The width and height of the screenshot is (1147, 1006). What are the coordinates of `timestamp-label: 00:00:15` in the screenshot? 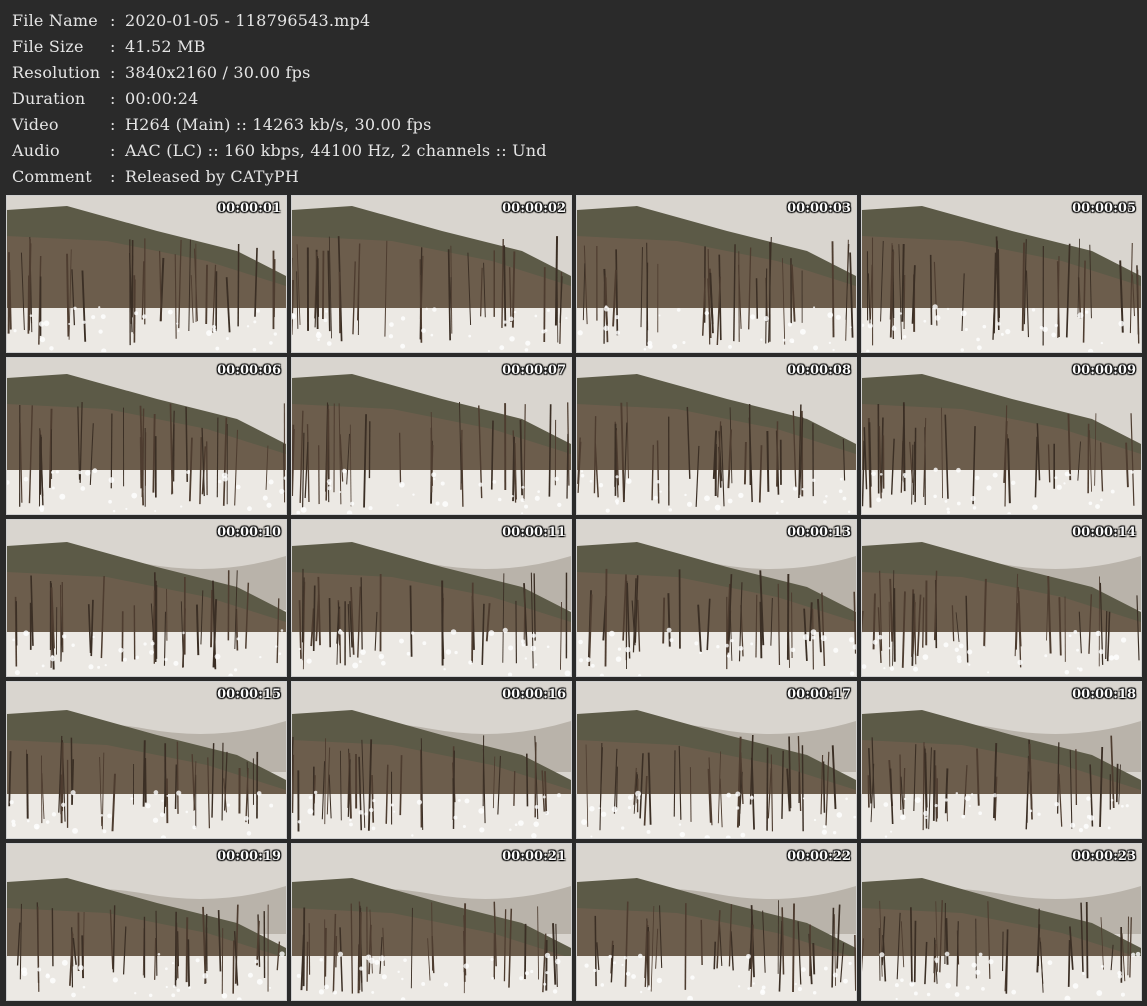 It's located at (249, 694).